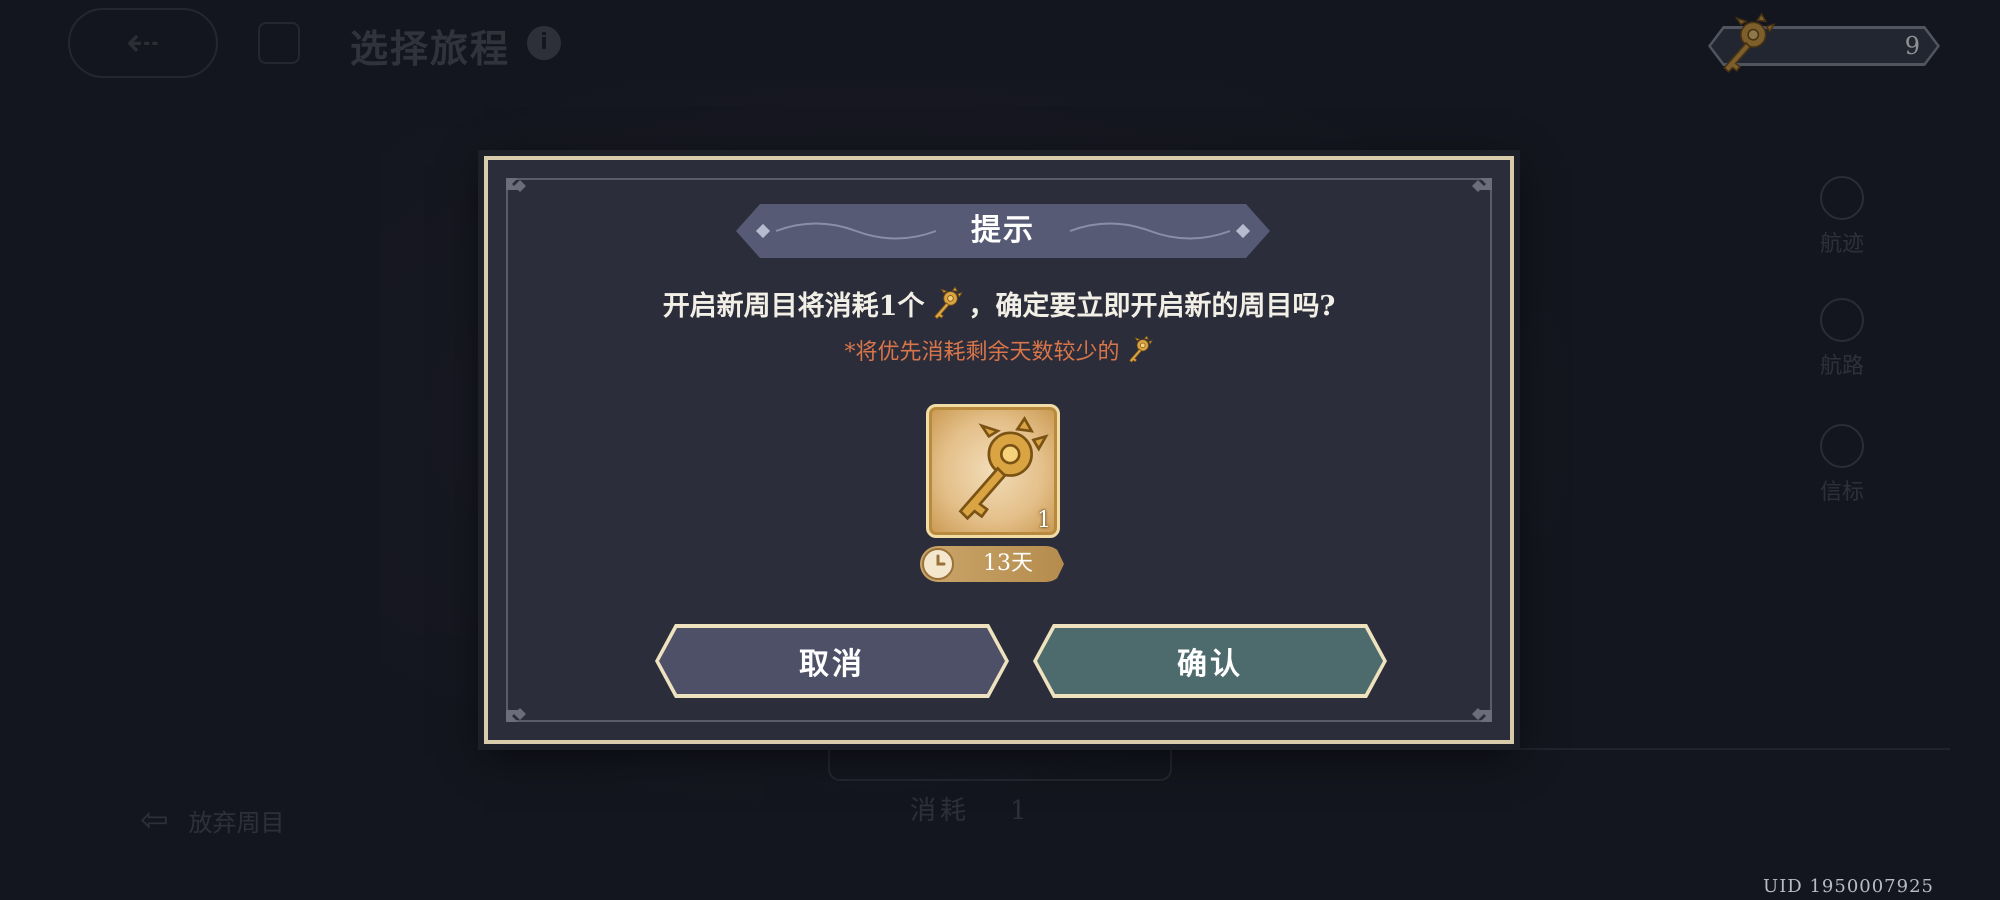 Image resolution: width=2000 pixels, height=900 pixels. Describe the element at coordinates (982, 352) in the screenshot. I see `note-text: *将优先消耗剩余天数较少的` at that location.